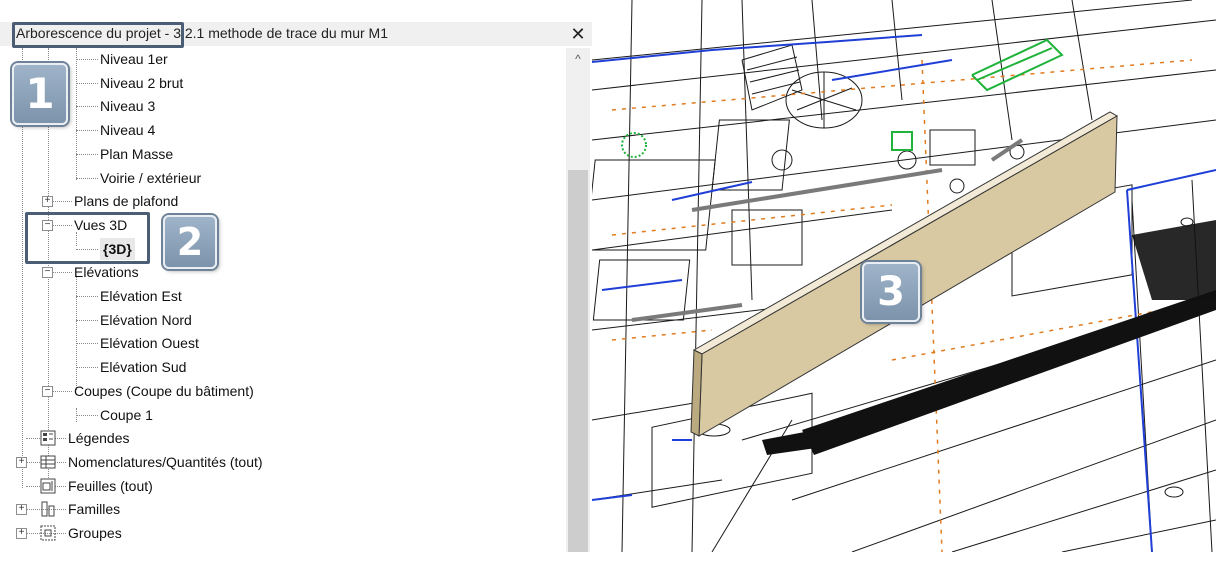 This screenshot has width=1216, height=568. Describe the element at coordinates (280, 130) in the screenshot. I see `tree-item: Niveau 4` at that location.